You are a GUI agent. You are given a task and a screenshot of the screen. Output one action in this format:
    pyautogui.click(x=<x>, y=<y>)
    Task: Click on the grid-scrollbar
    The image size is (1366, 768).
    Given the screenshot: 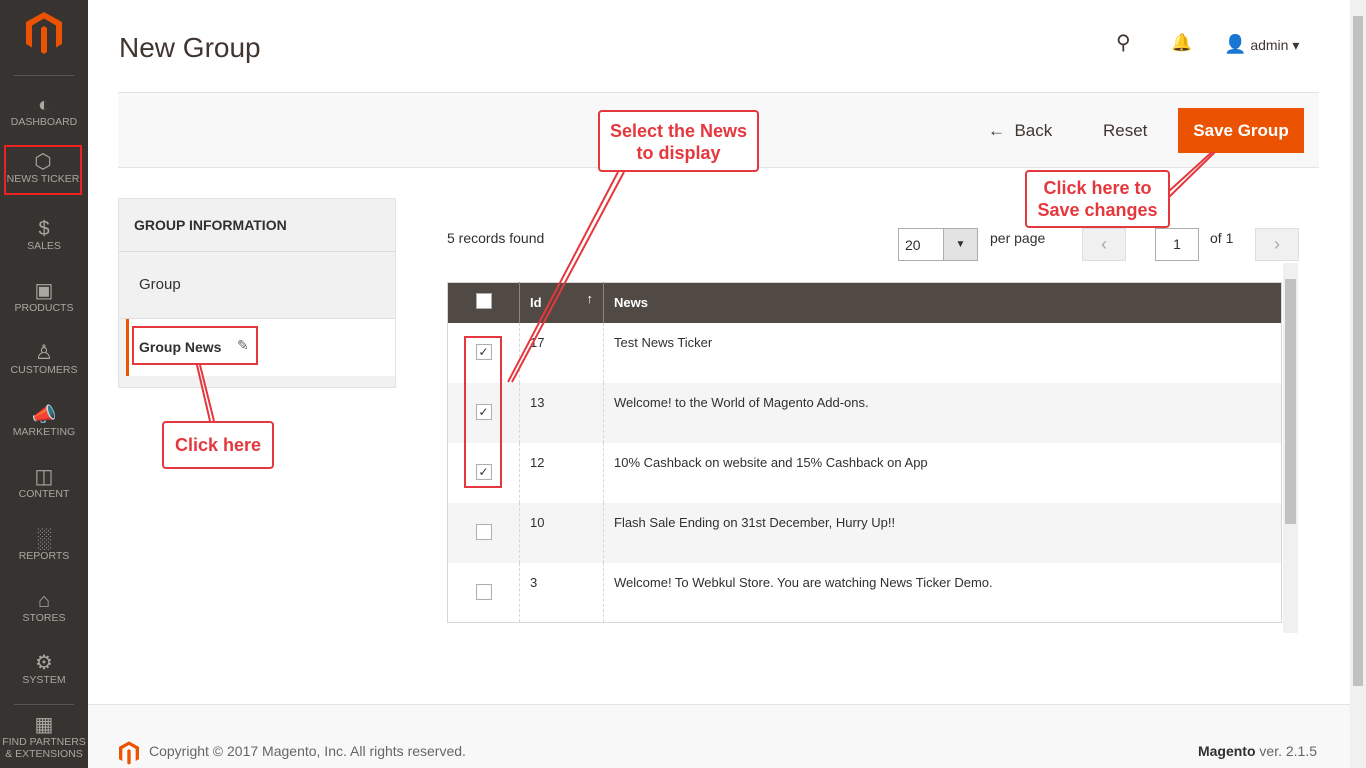 What is the action you would take?
    pyautogui.click(x=1290, y=448)
    